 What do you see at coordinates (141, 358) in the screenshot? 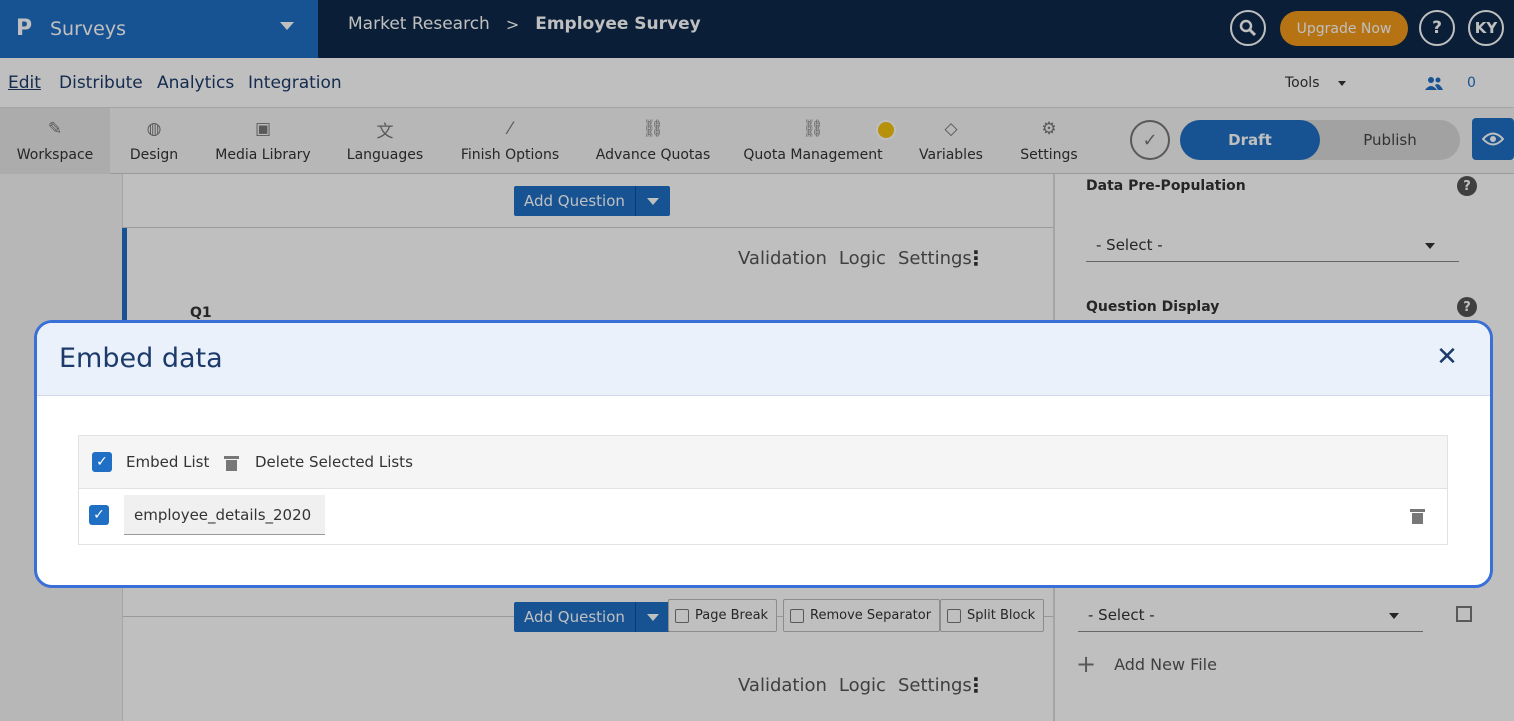
I see `modal-title: Embed data` at bounding box center [141, 358].